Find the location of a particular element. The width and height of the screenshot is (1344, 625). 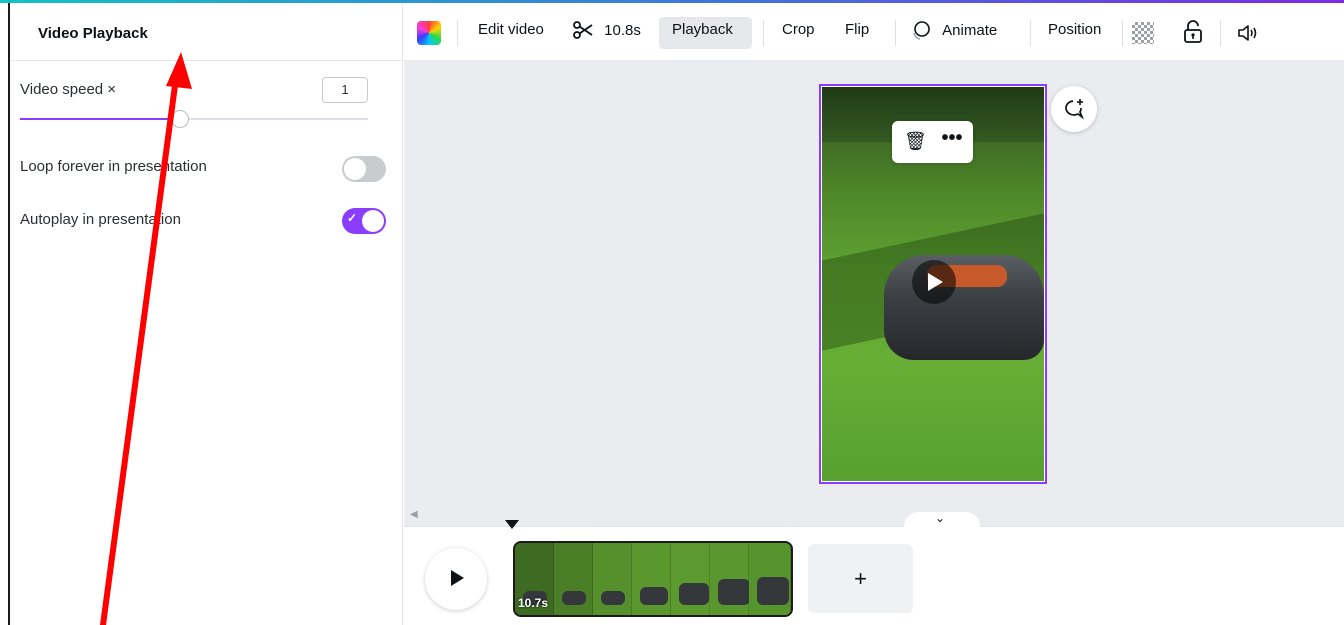

transparency-icon is located at coordinates (1143, 33).